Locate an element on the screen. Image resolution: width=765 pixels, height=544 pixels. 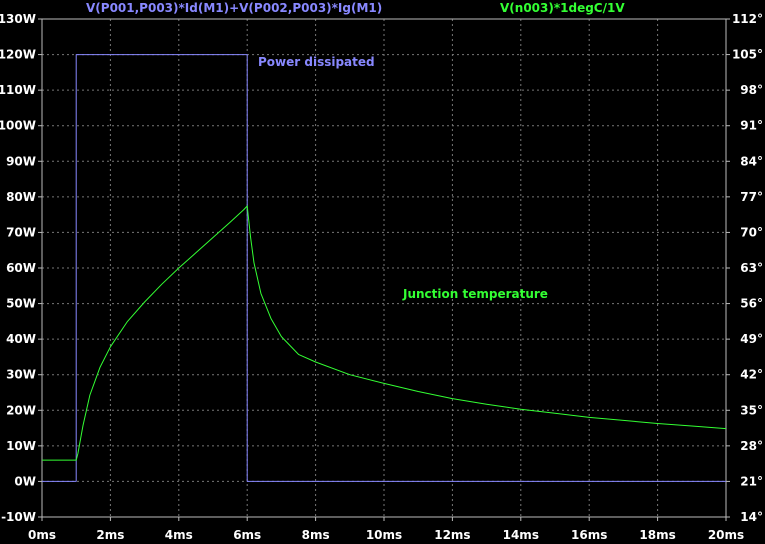
x-tick-label: 14ms is located at coordinates (521, 535).